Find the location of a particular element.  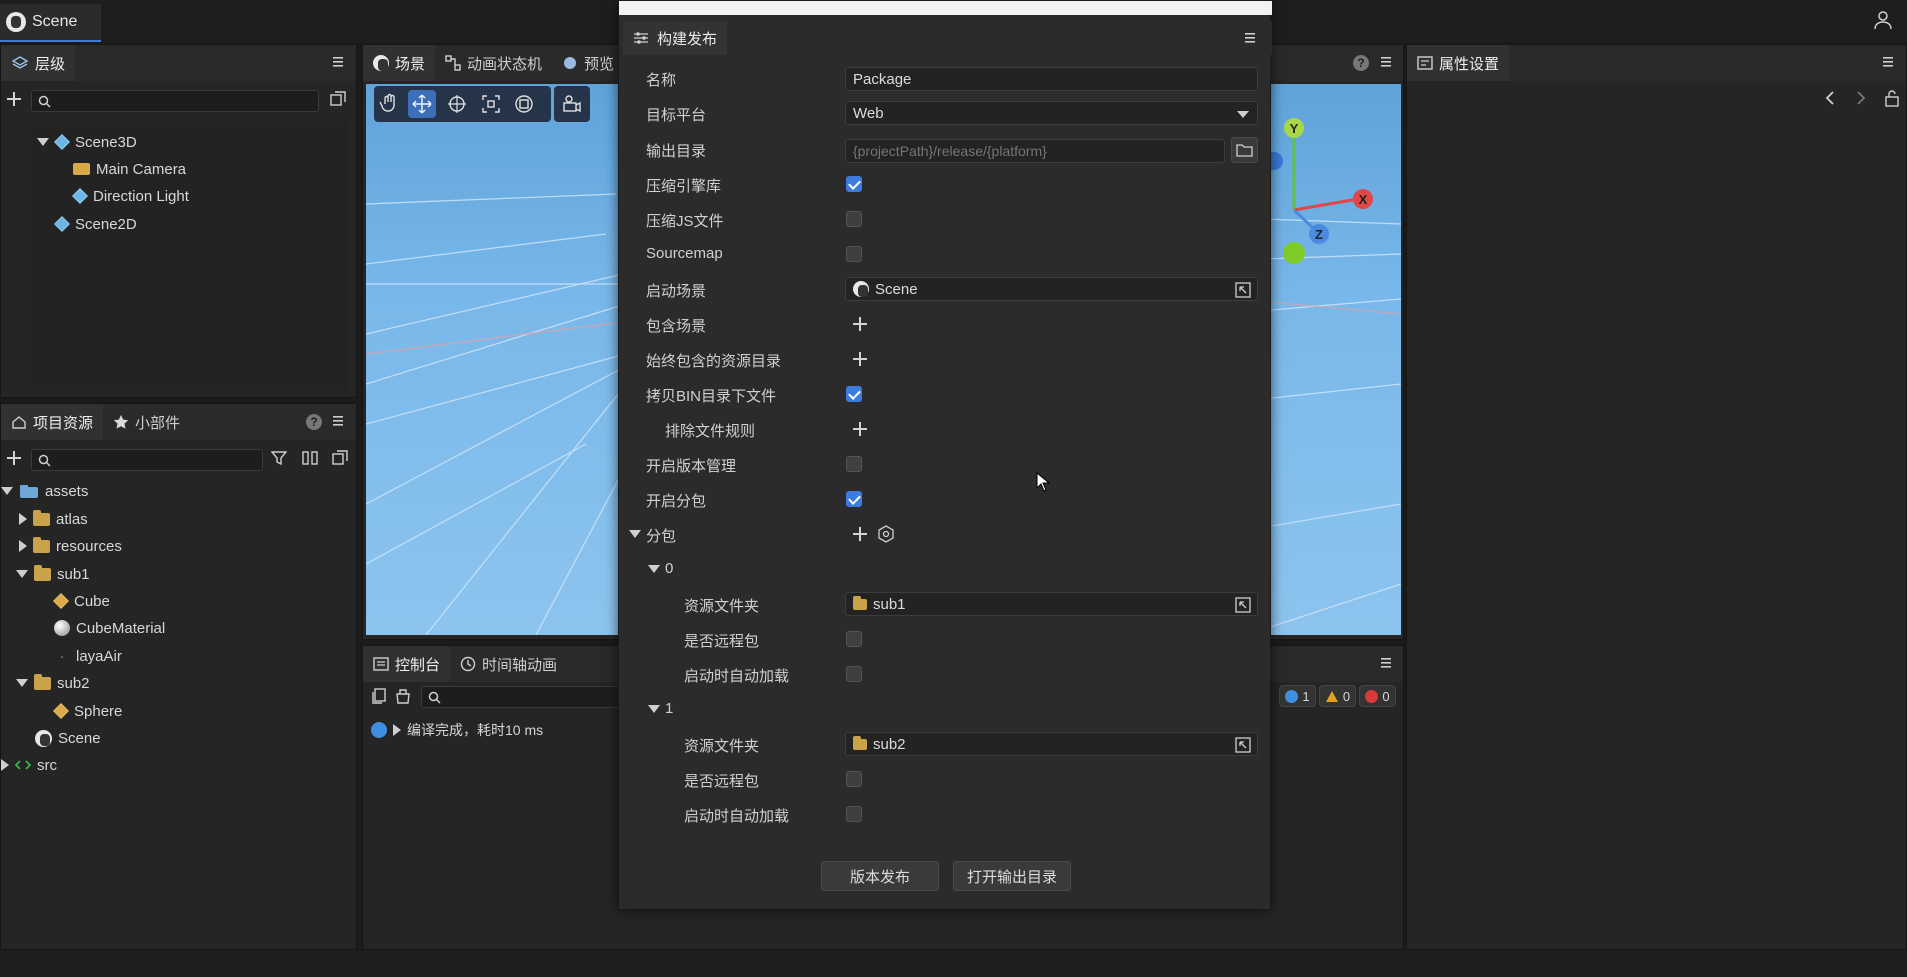

hierarchy-search-input is located at coordinates (175, 101).